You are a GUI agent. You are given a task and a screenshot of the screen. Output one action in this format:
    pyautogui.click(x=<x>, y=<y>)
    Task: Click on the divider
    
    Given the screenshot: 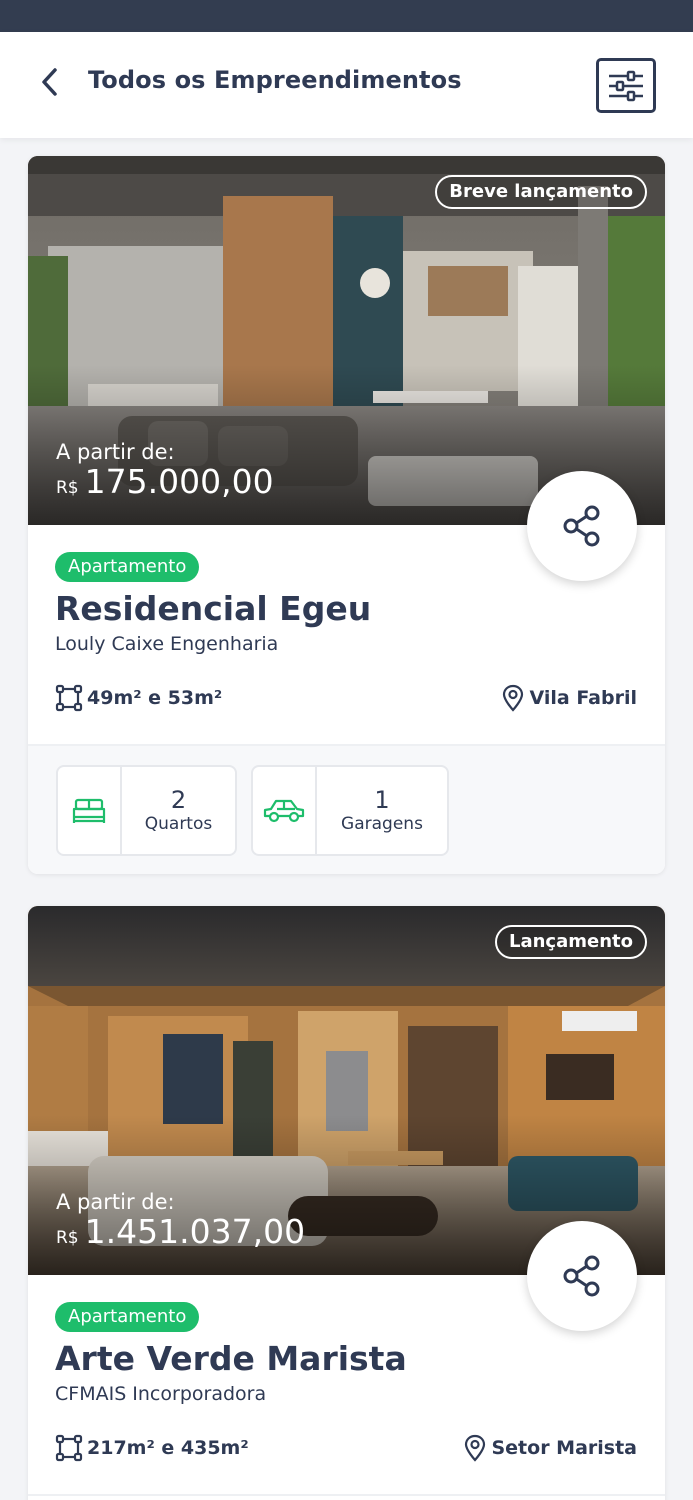 What is the action you would take?
    pyautogui.click(x=346, y=1495)
    